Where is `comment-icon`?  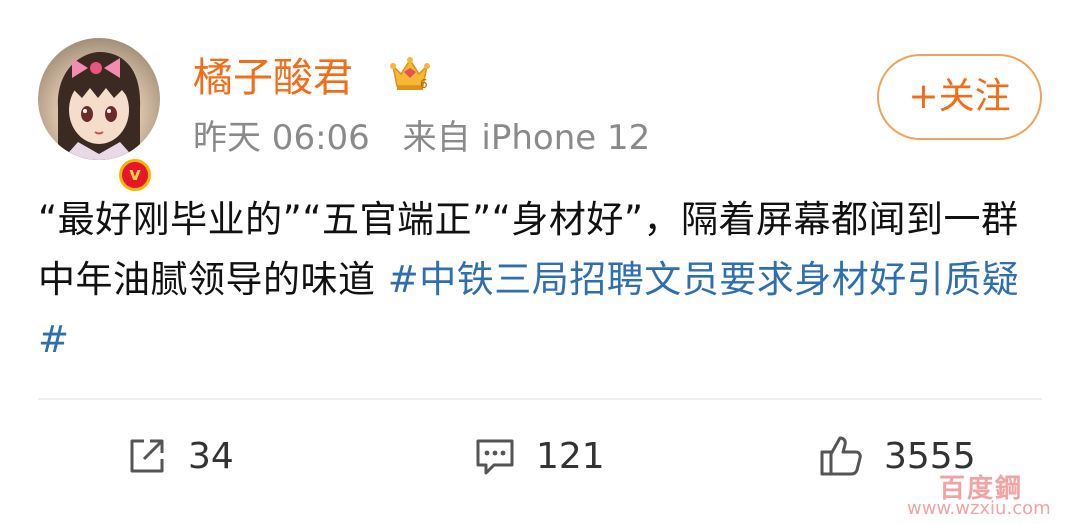 comment-icon is located at coordinates (495, 457).